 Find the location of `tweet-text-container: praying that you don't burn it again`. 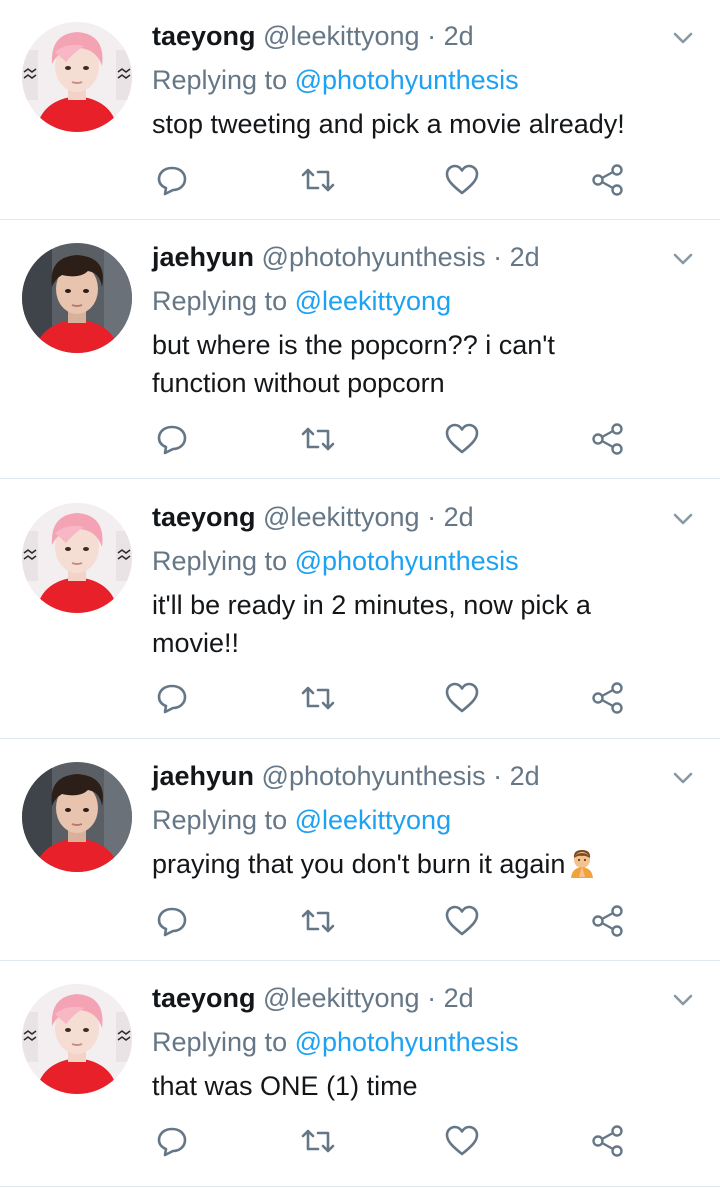

tweet-text-container: praying that you don't burn it again is located at coordinates (422, 864).